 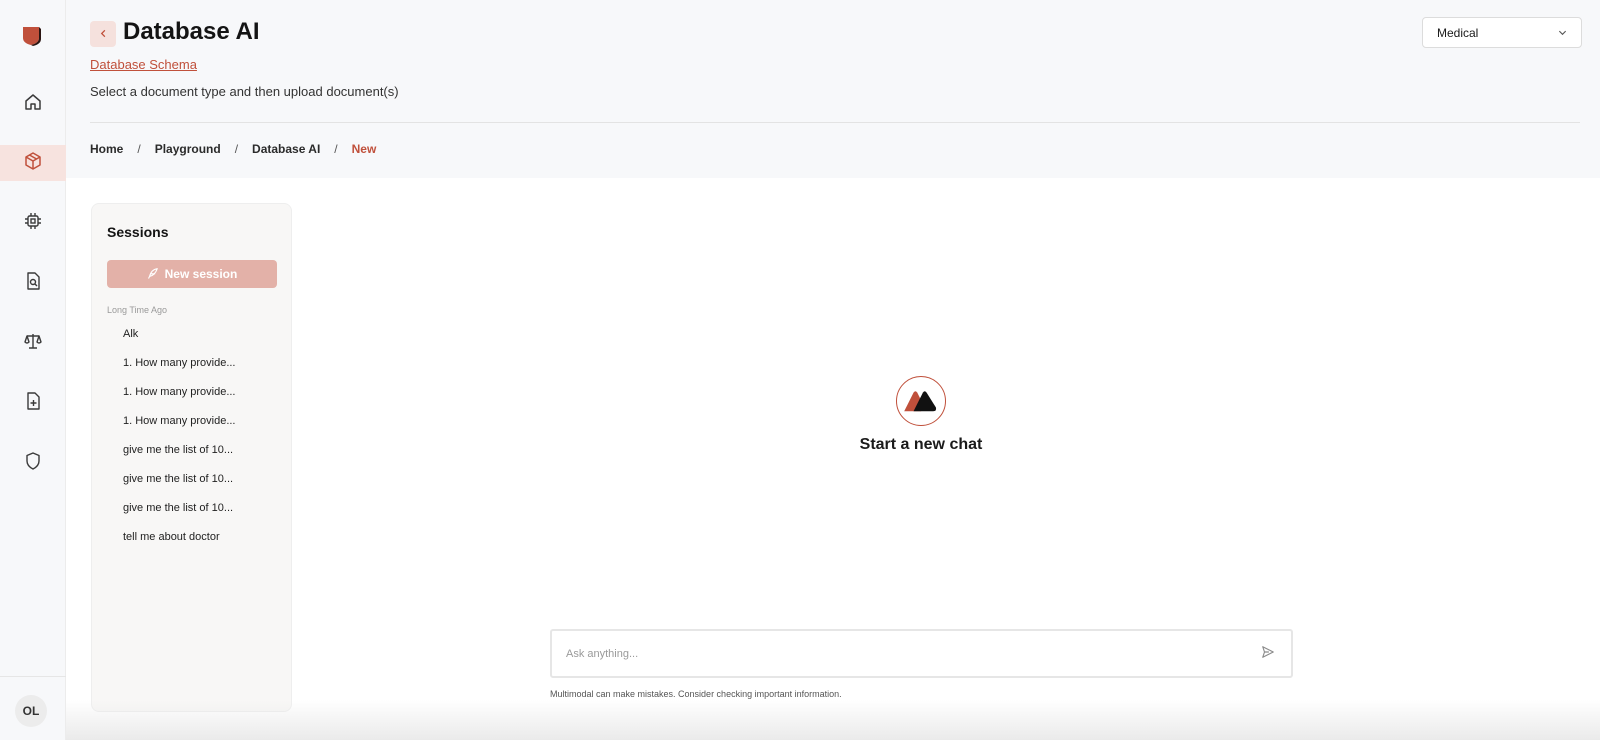 I want to click on home-icon, so click(x=33, y=104).